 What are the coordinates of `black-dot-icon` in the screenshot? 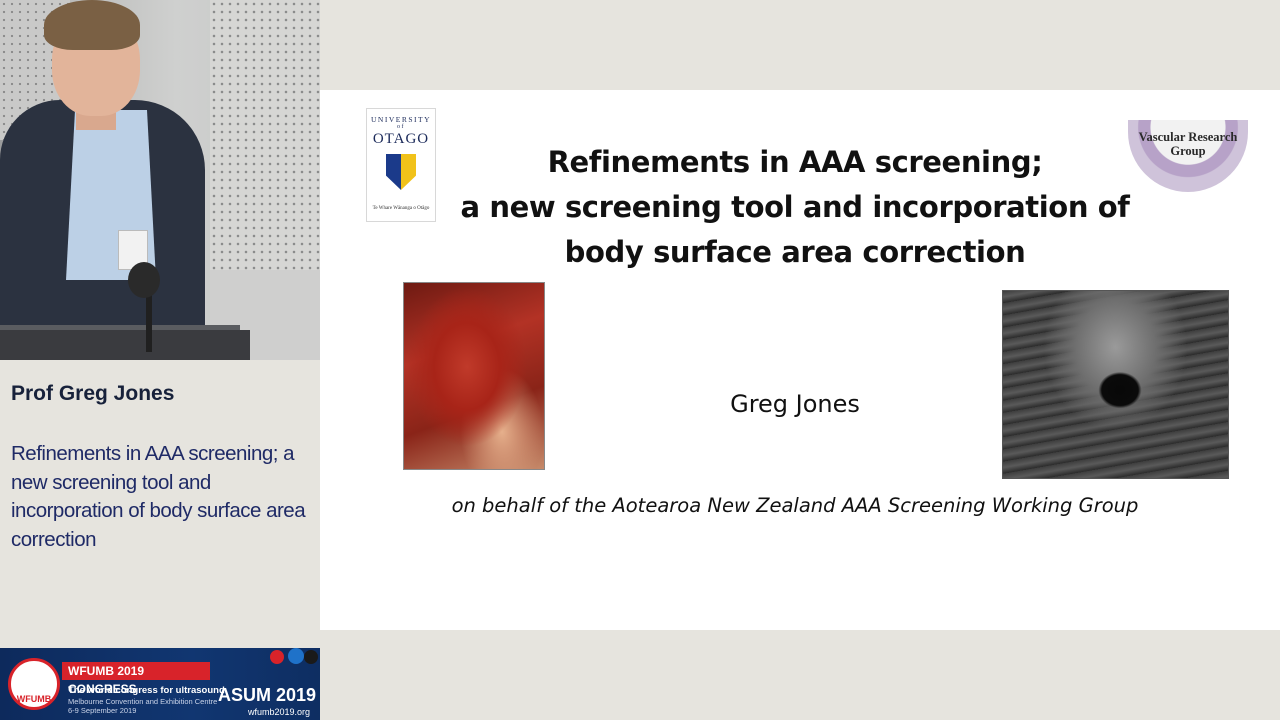 It's located at (311, 657).